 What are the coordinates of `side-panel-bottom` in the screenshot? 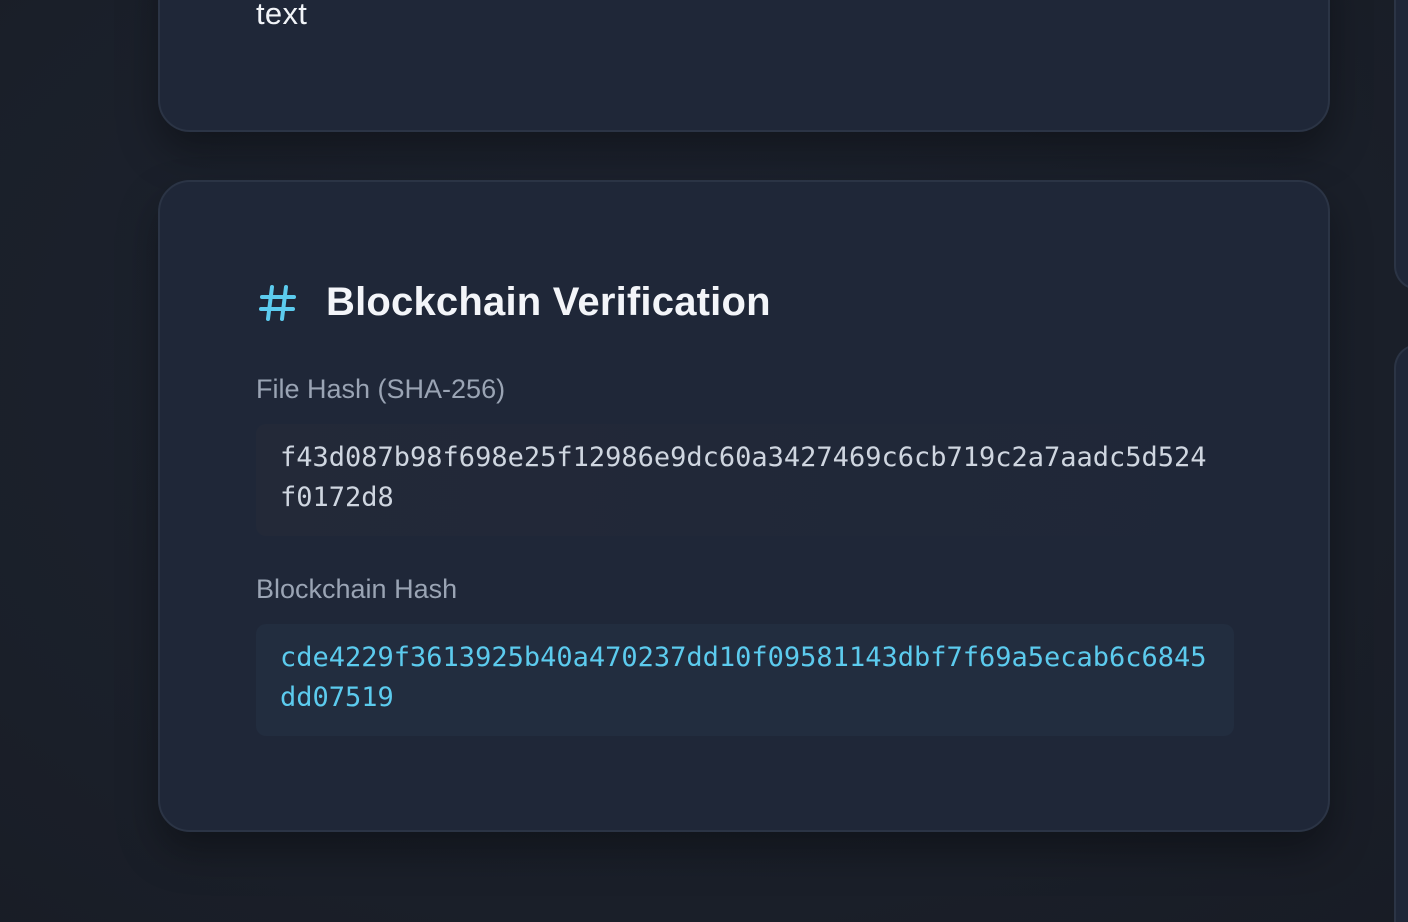 It's located at (1401, 633).